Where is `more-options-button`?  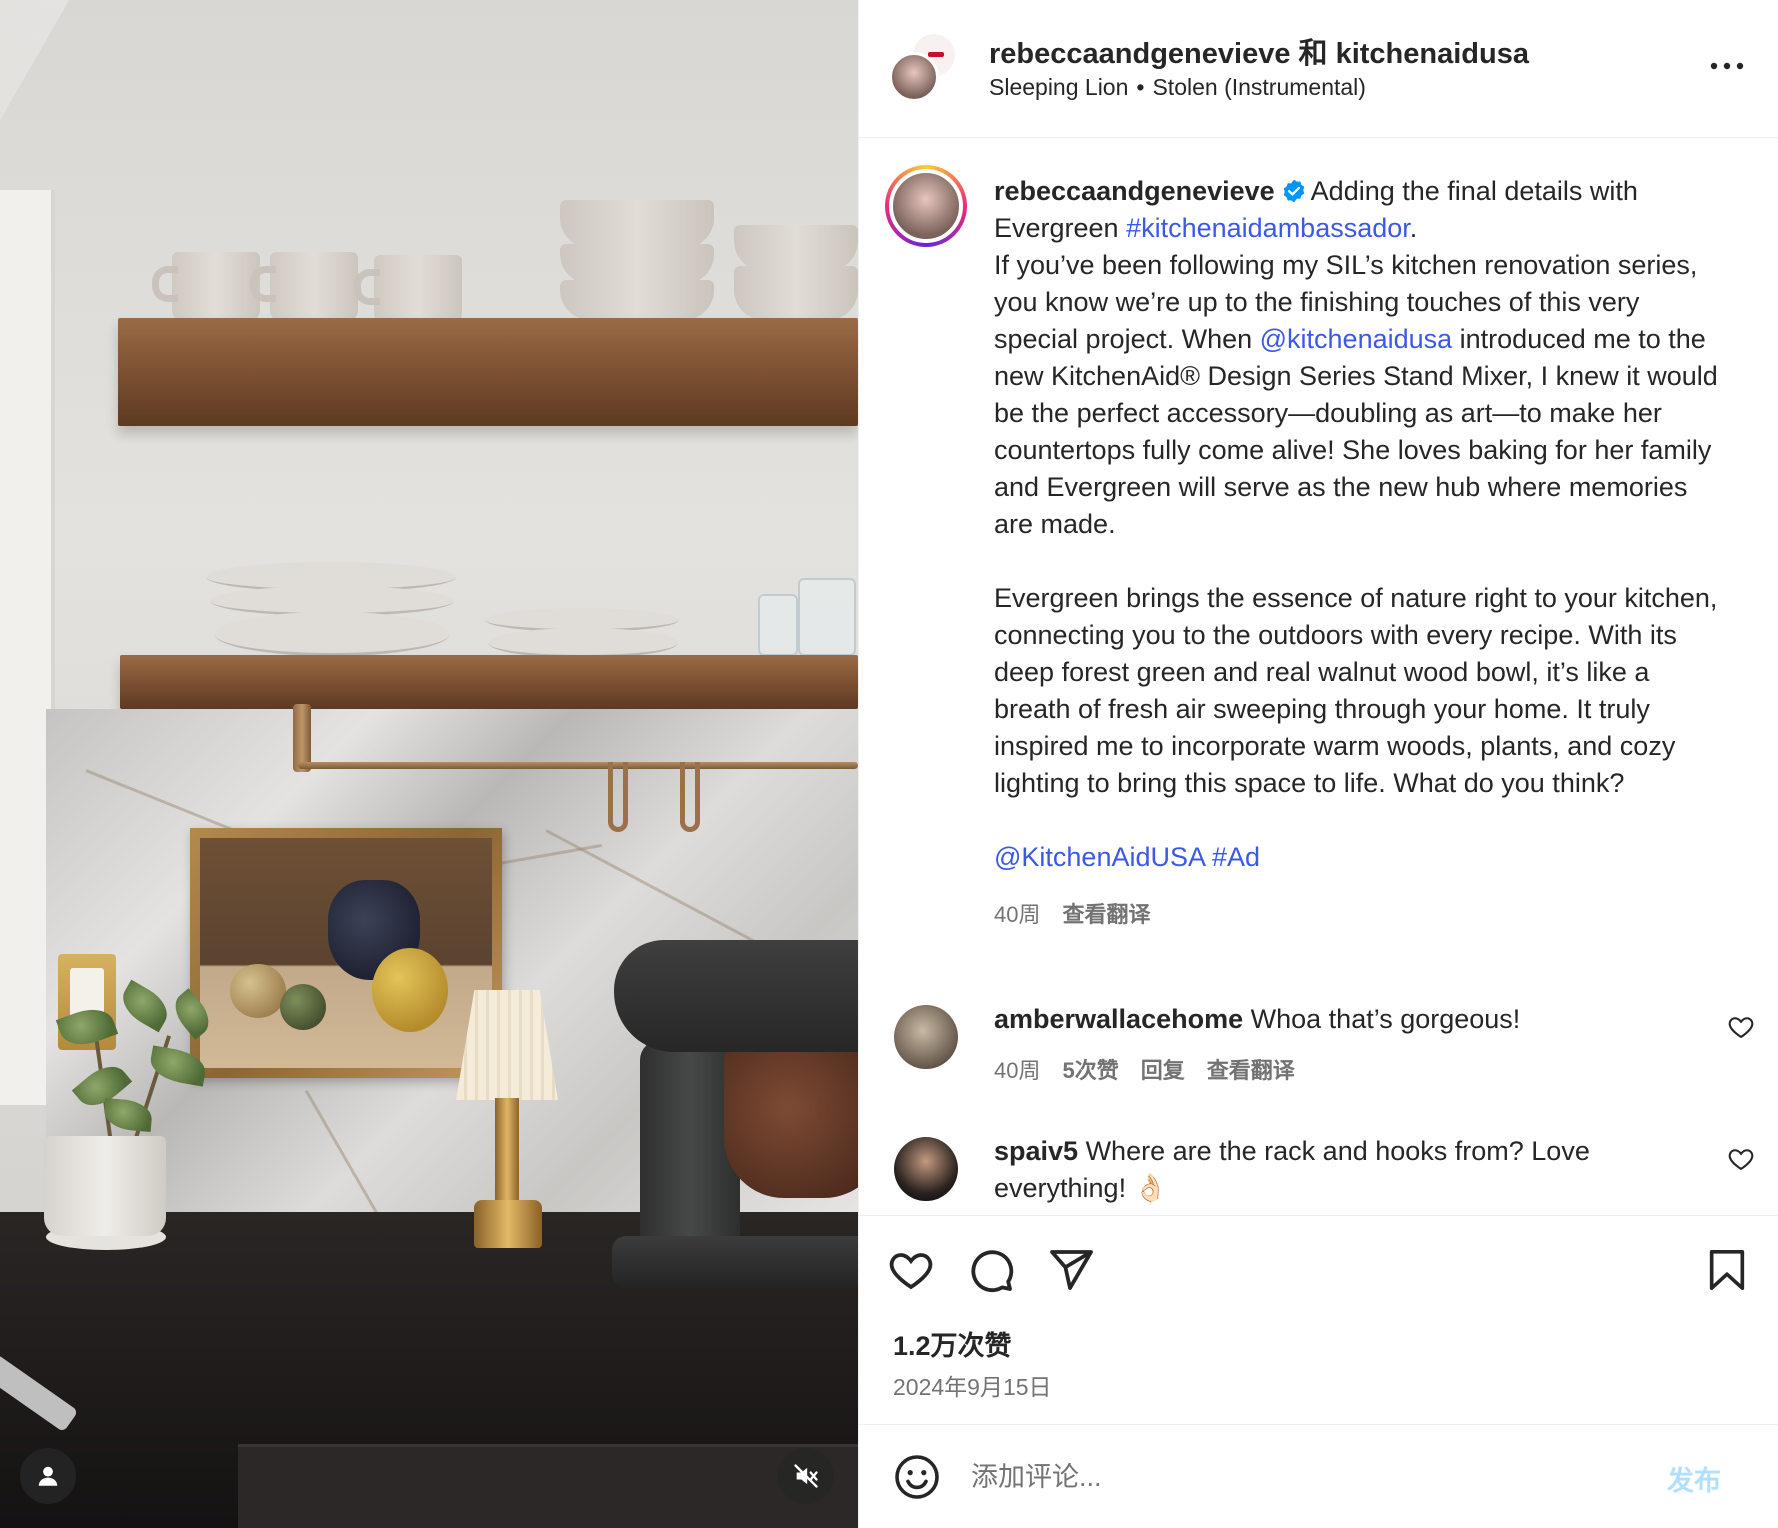
more-options-button is located at coordinates (1727, 66).